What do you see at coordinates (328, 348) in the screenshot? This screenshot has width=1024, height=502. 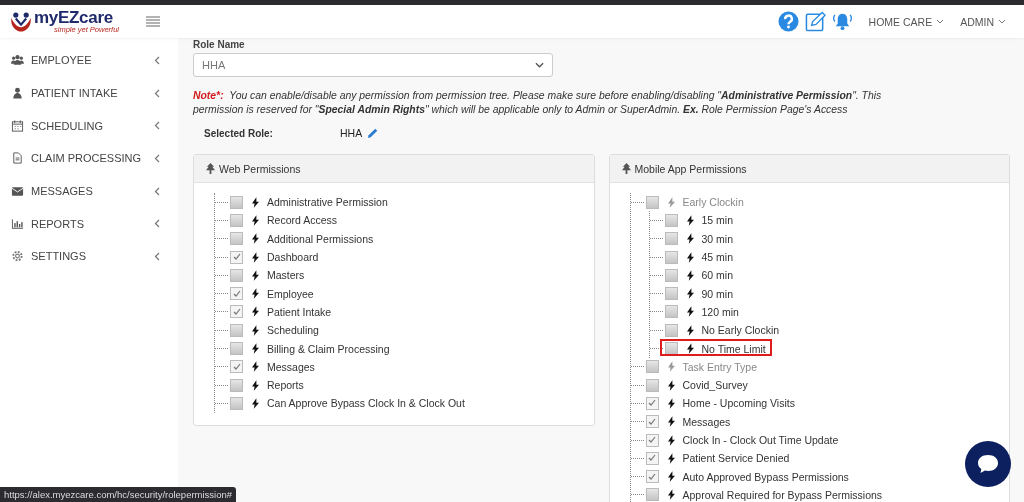 I see `tree-item-label: Billing & Claim Processing` at bounding box center [328, 348].